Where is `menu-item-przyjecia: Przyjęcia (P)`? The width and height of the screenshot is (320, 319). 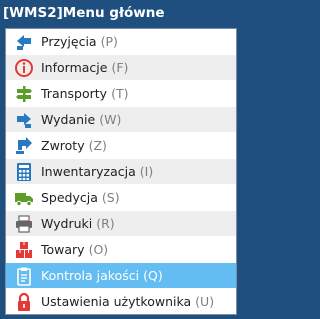 menu-item-przyjecia: Przyjęcia (P) is located at coordinates (121, 42).